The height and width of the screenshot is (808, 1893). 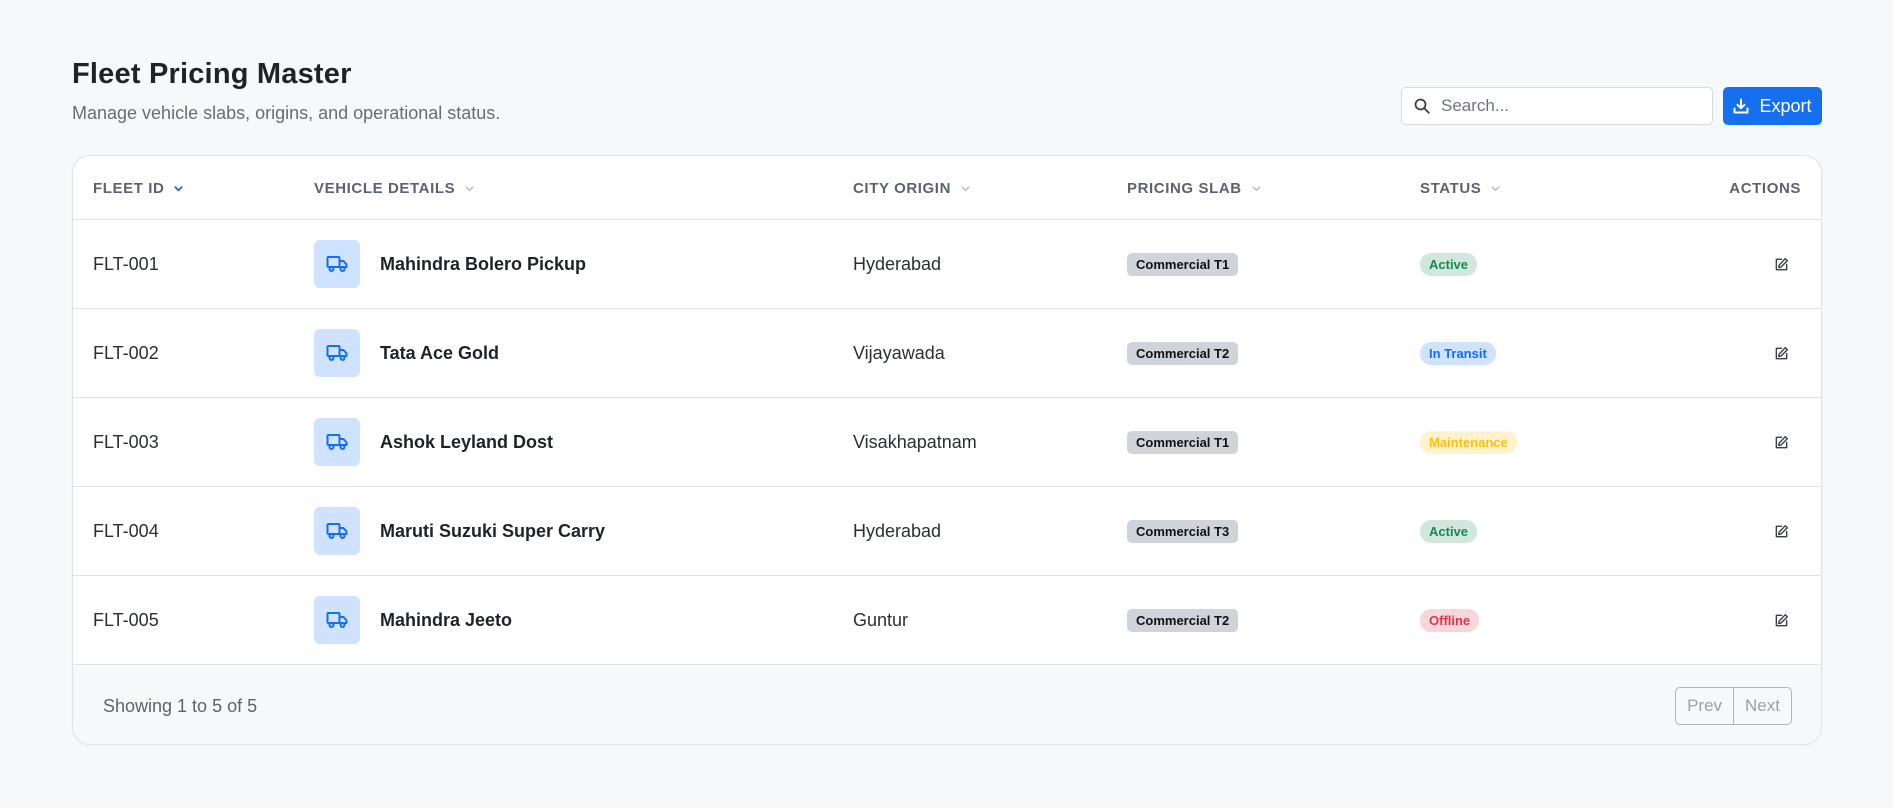 What do you see at coordinates (126, 352) in the screenshot?
I see `fleet-id-cell: FLT-002` at bounding box center [126, 352].